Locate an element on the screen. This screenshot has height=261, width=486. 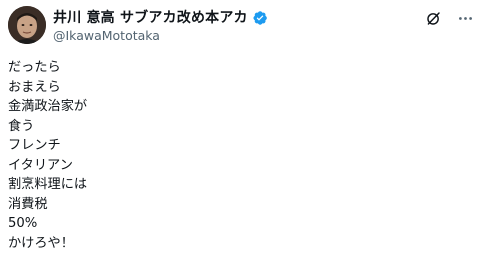
author-name-row: 井川 意高 サブアカ改め本アカ is located at coordinates (160, 18).